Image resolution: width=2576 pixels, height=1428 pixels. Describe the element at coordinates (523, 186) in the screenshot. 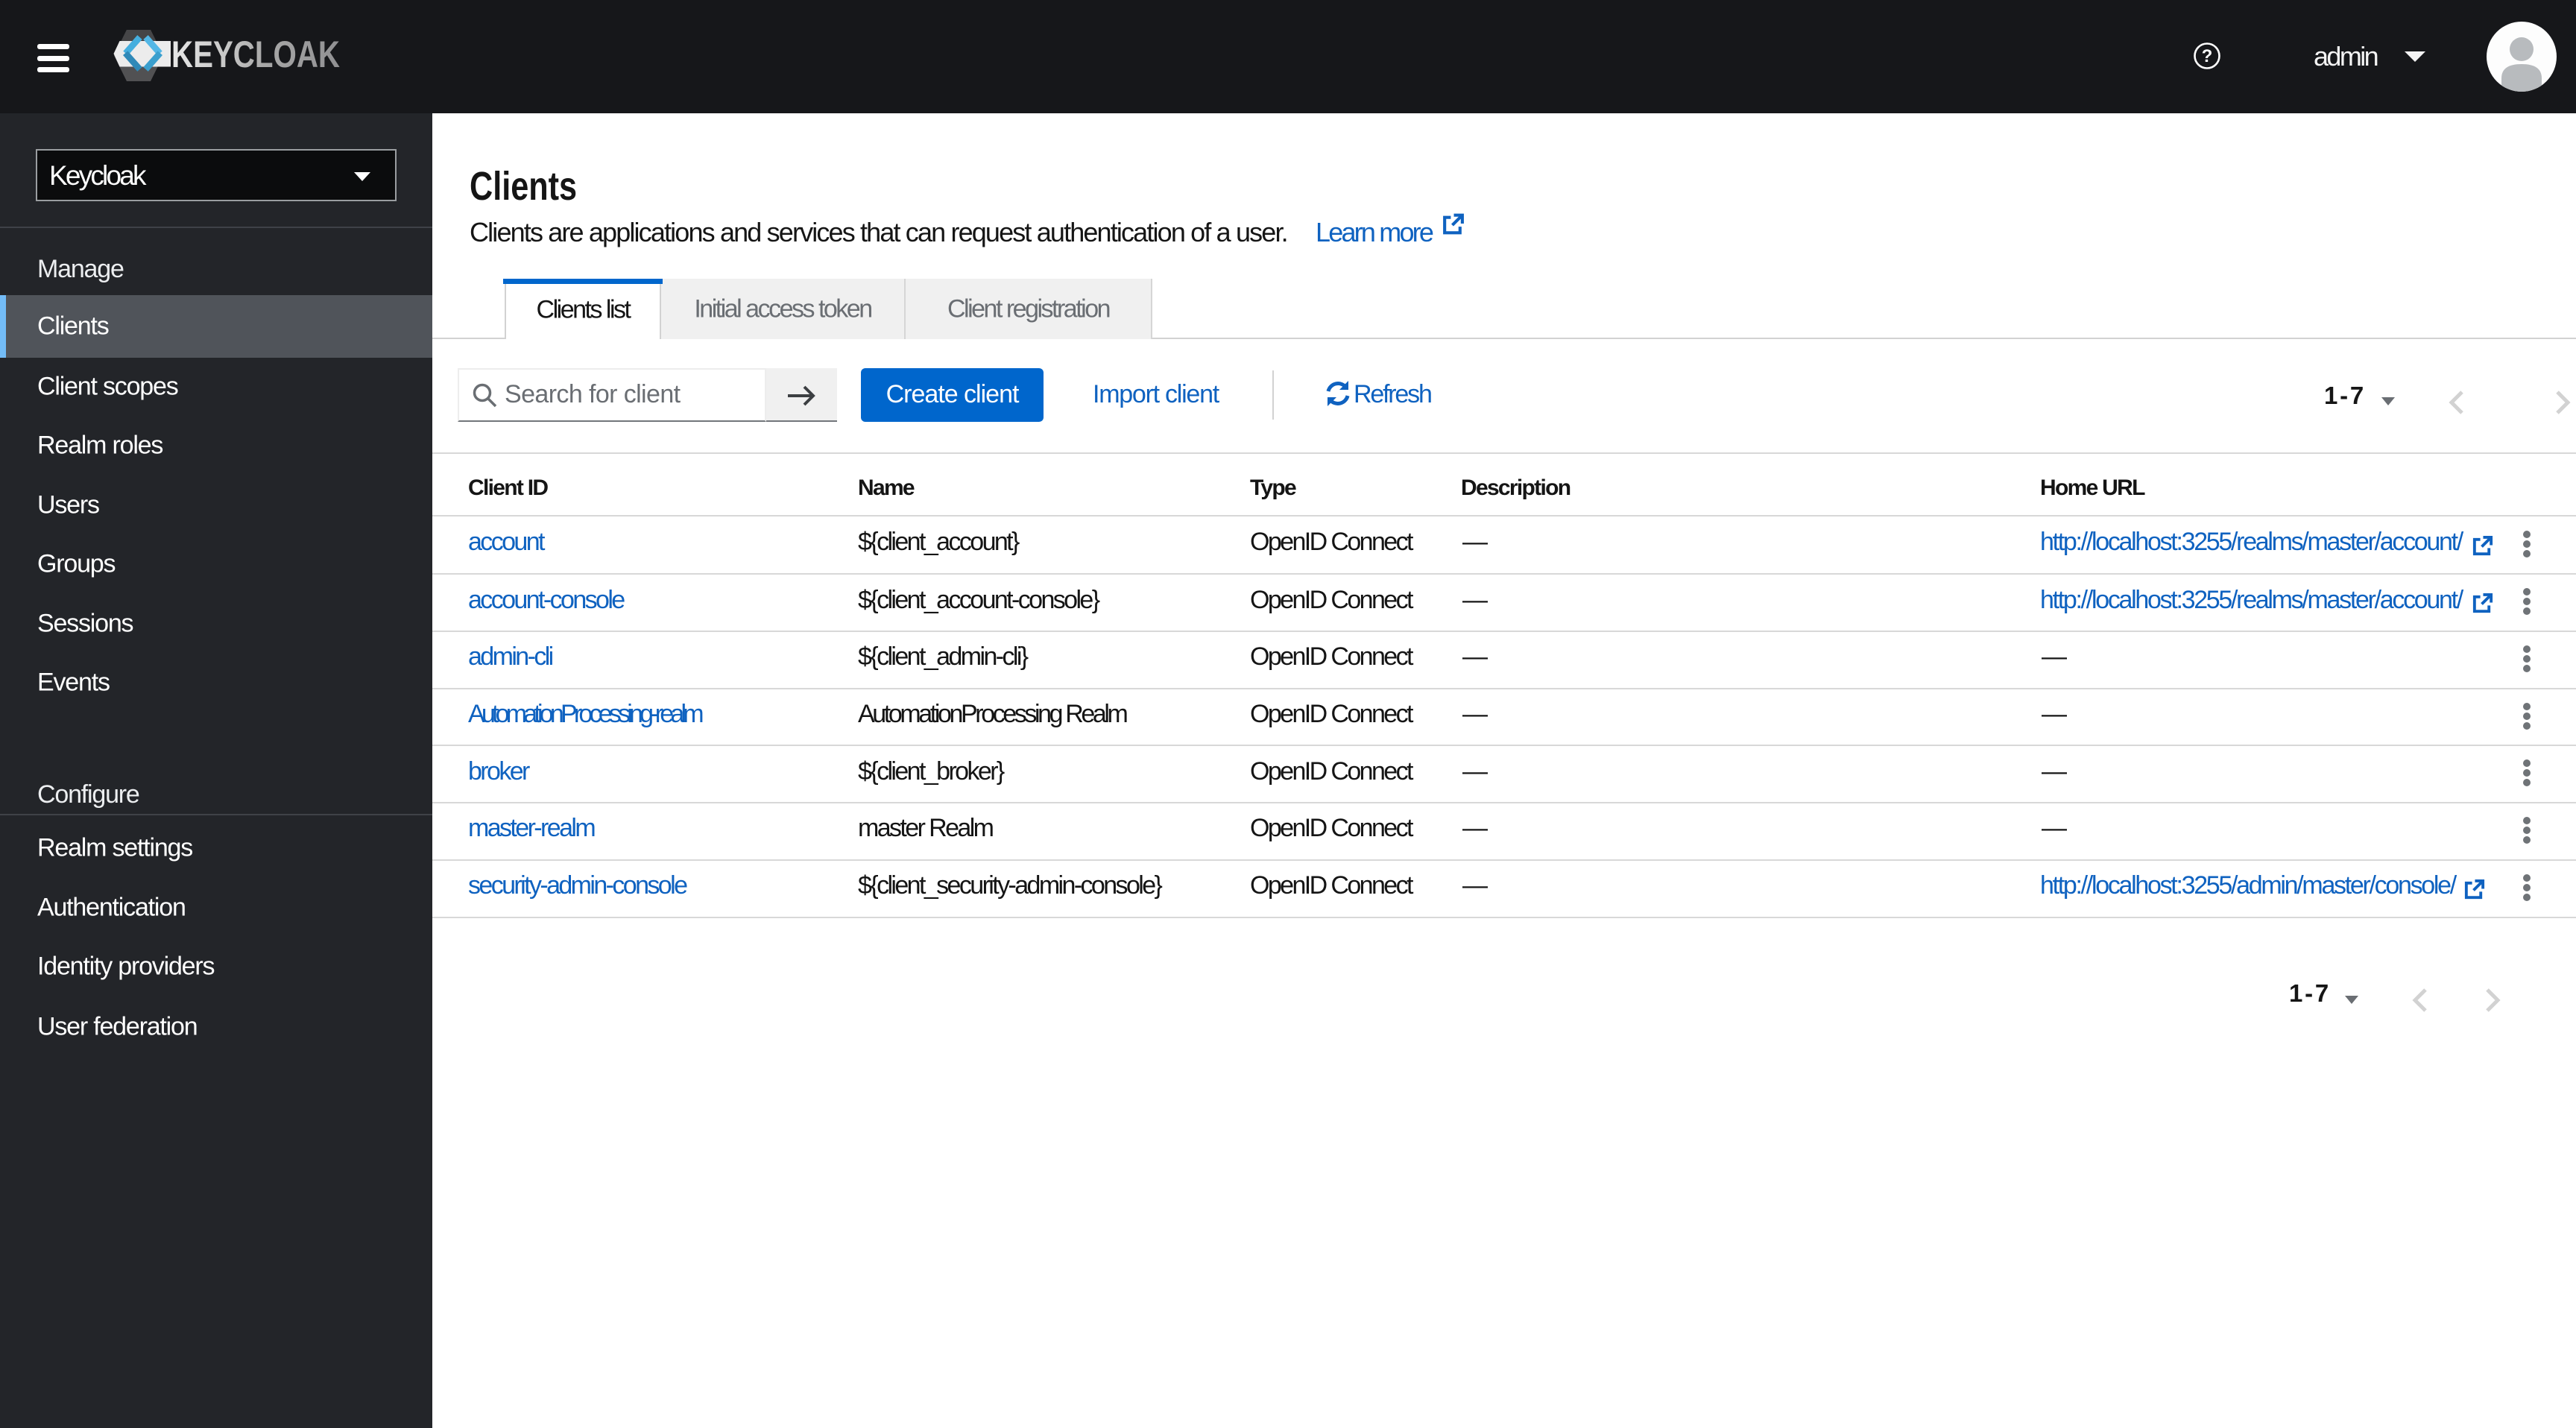

I see `svg-text: Clients` at that location.